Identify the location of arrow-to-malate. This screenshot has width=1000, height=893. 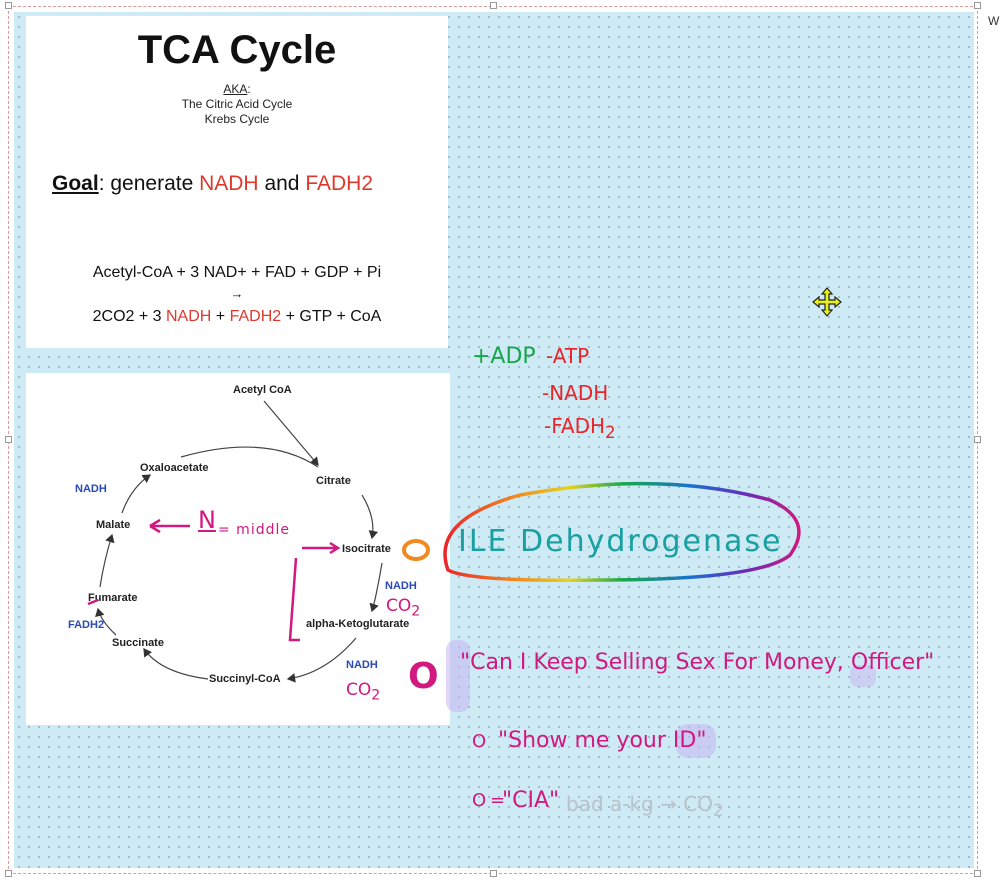
(169, 526).